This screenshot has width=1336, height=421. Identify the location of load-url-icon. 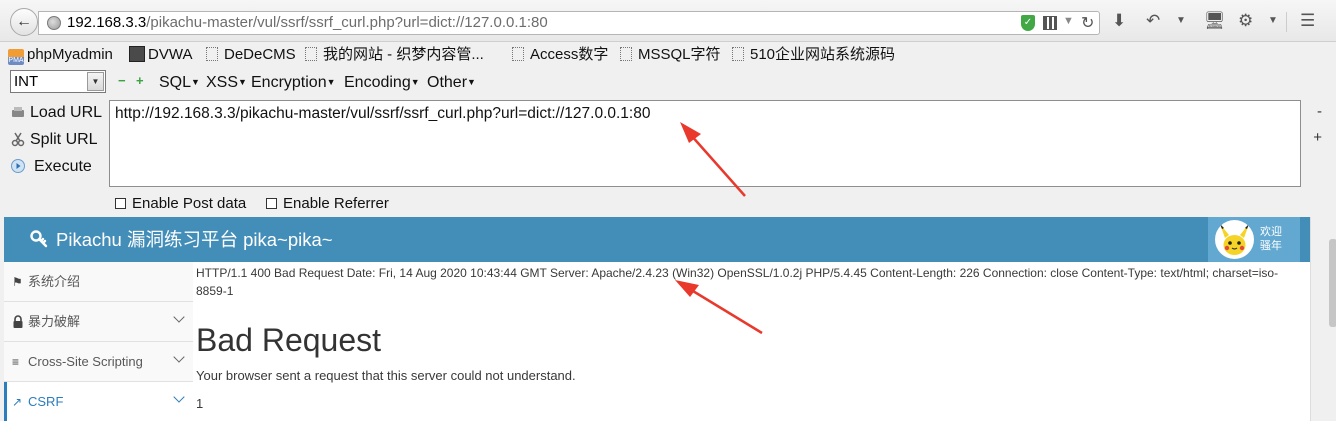
(18, 112).